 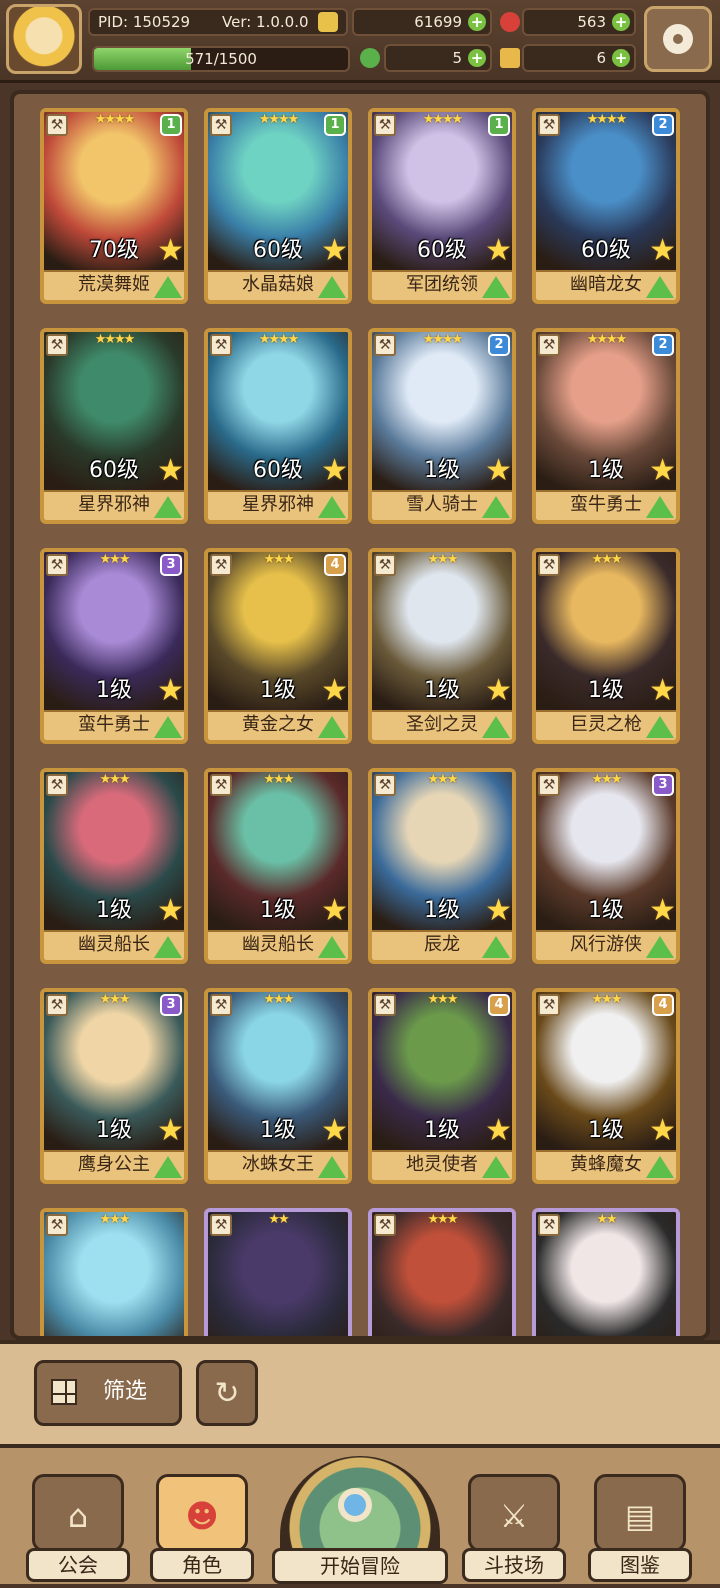 I want to click on ruby-icon, so click(x=510, y=22).